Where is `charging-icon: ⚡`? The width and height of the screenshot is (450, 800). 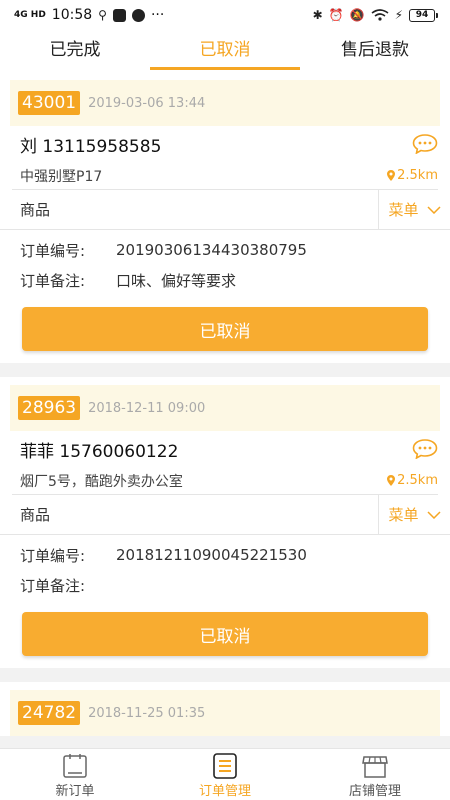
charging-icon: ⚡ is located at coordinates (398, 15).